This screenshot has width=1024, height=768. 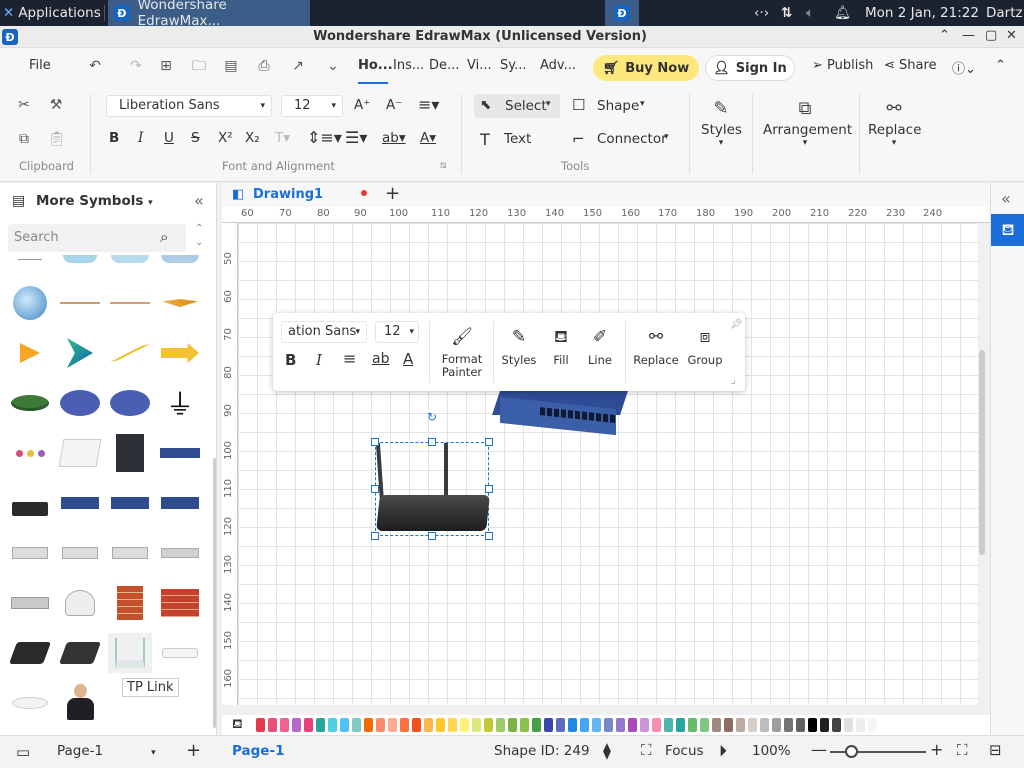 What do you see at coordinates (180, 403) in the screenshot?
I see `symbol-radio-tower: ⏚` at bounding box center [180, 403].